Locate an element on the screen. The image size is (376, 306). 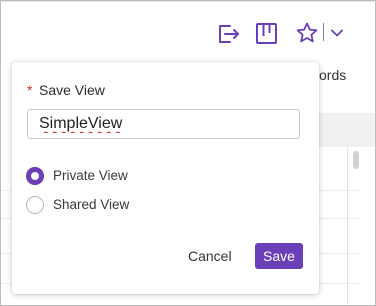
view-name-input is located at coordinates (163, 124).